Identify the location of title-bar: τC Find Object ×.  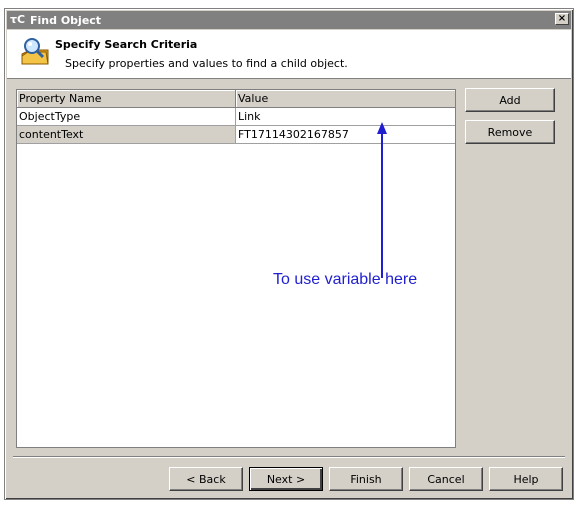
(289, 20).